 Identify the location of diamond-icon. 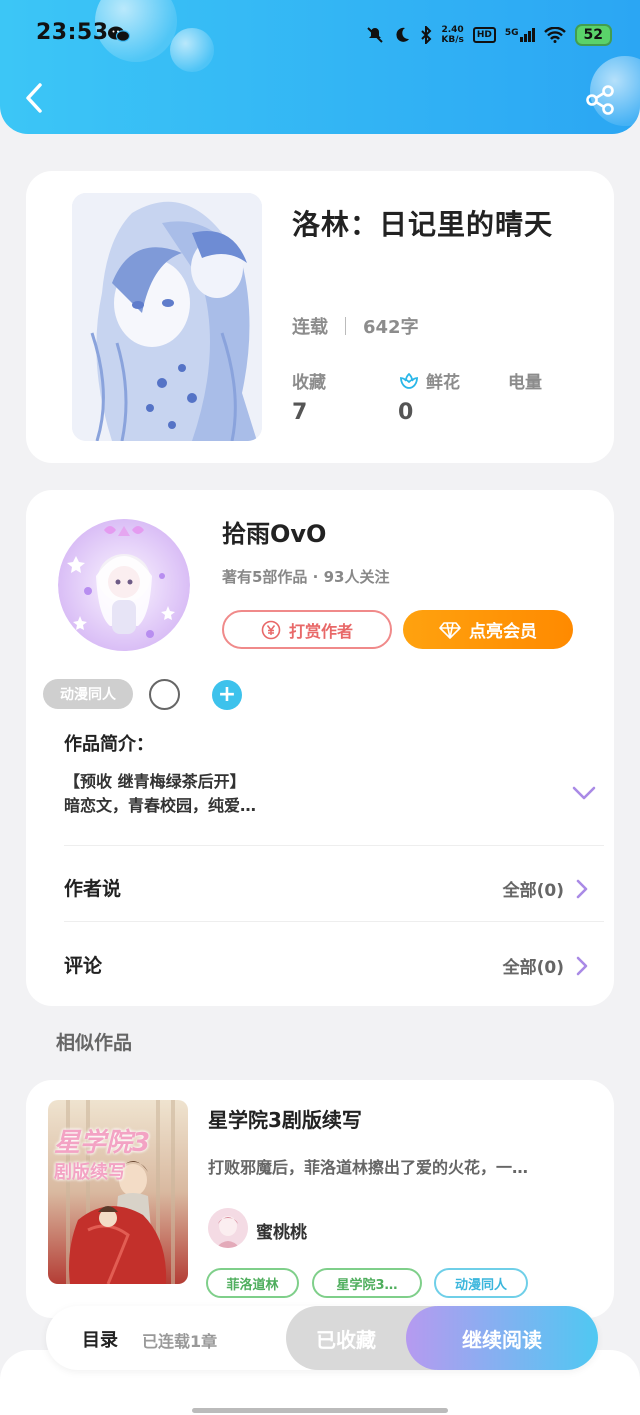
(450, 630).